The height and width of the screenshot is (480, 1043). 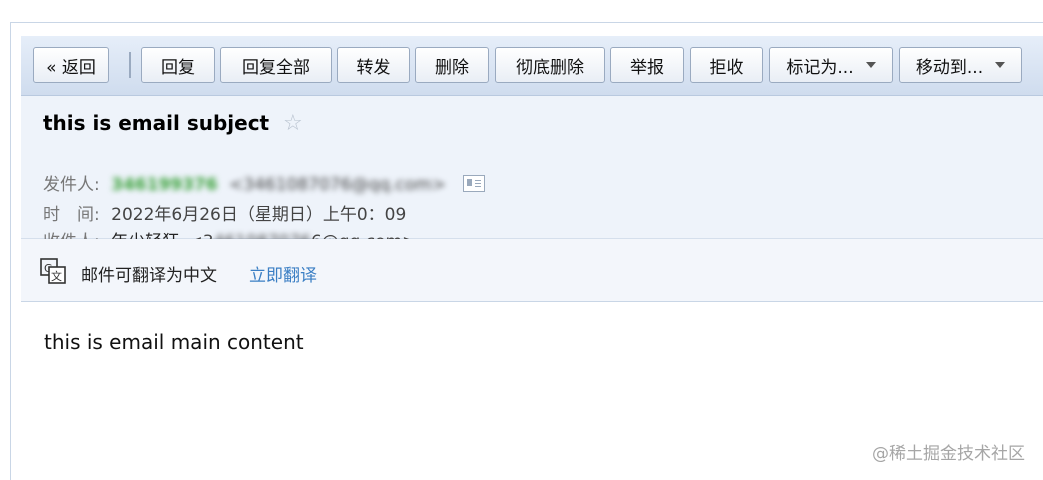 What do you see at coordinates (521, 11) in the screenshot?
I see `top-strip` at bounding box center [521, 11].